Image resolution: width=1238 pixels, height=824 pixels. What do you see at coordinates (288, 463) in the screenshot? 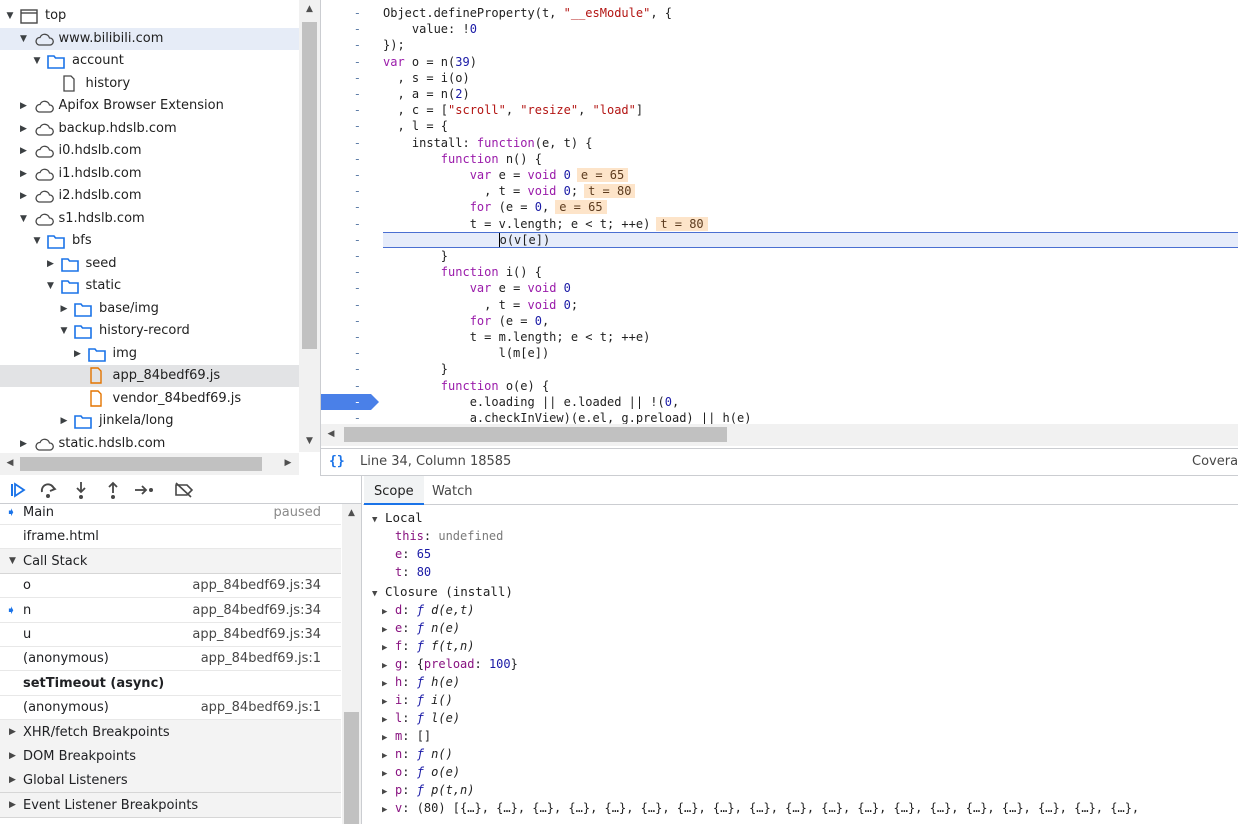
I see `scroll-right-arrow-icon: ▶` at bounding box center [288, 463].